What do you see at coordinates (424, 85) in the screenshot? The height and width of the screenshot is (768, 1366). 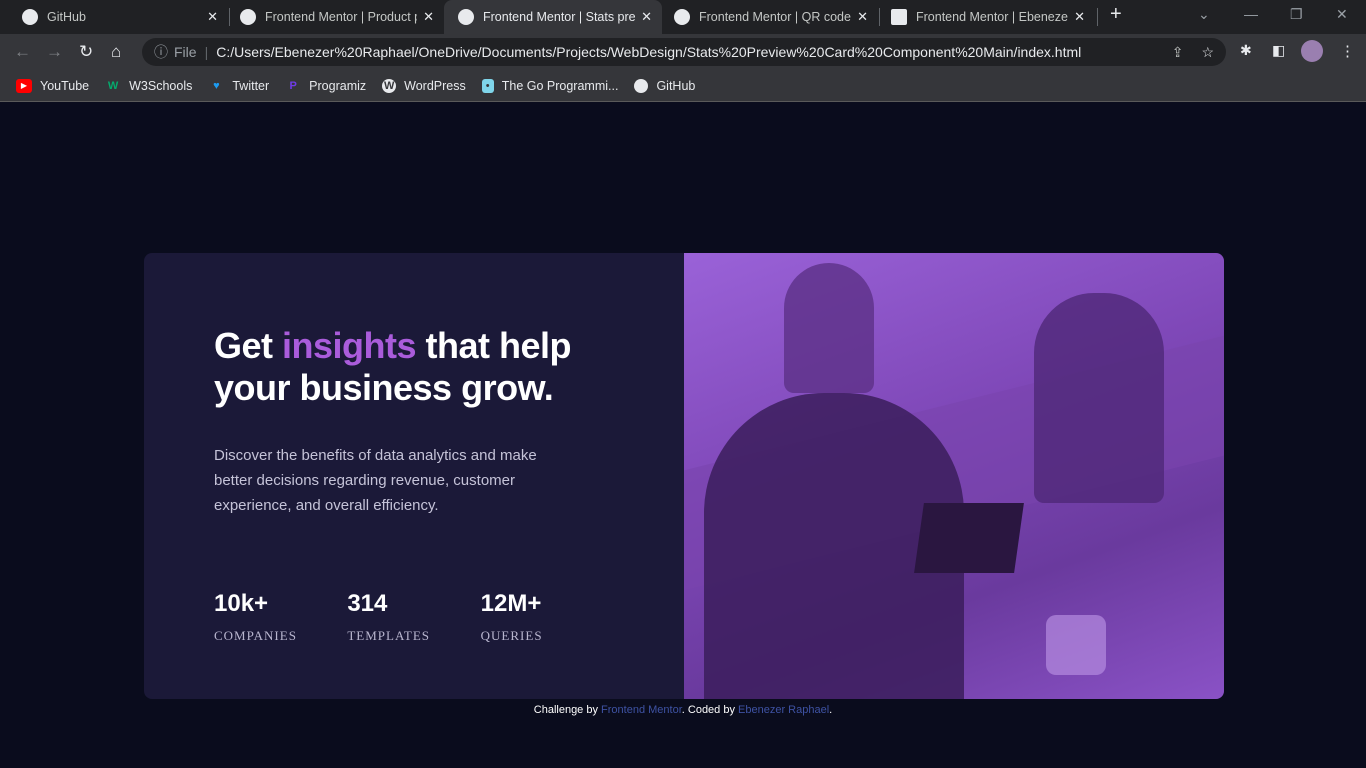 I see `bookmark-wordpress: W WordPress` at bounding box center [424, 85].